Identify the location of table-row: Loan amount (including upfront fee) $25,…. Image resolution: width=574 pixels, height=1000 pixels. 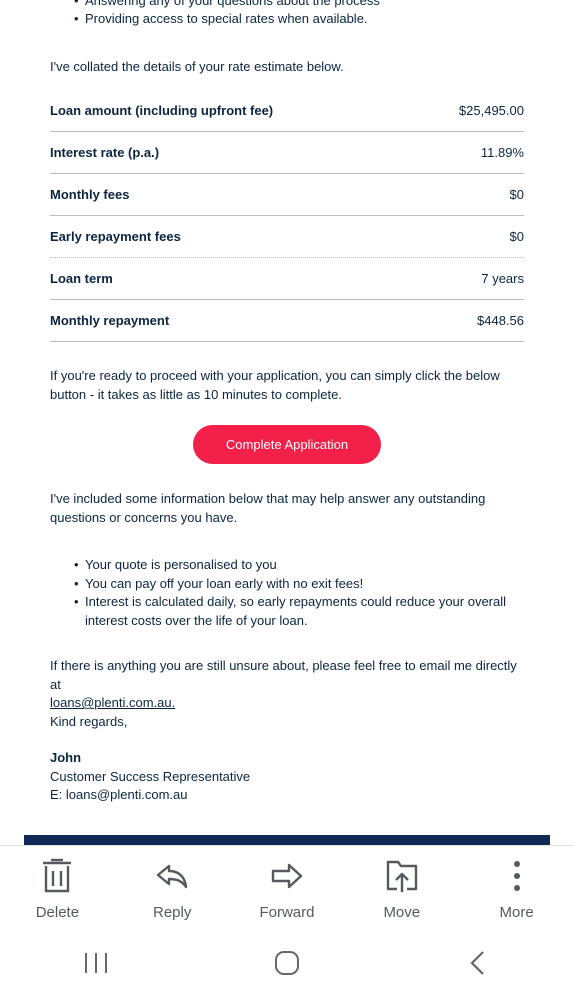
(287, 111).